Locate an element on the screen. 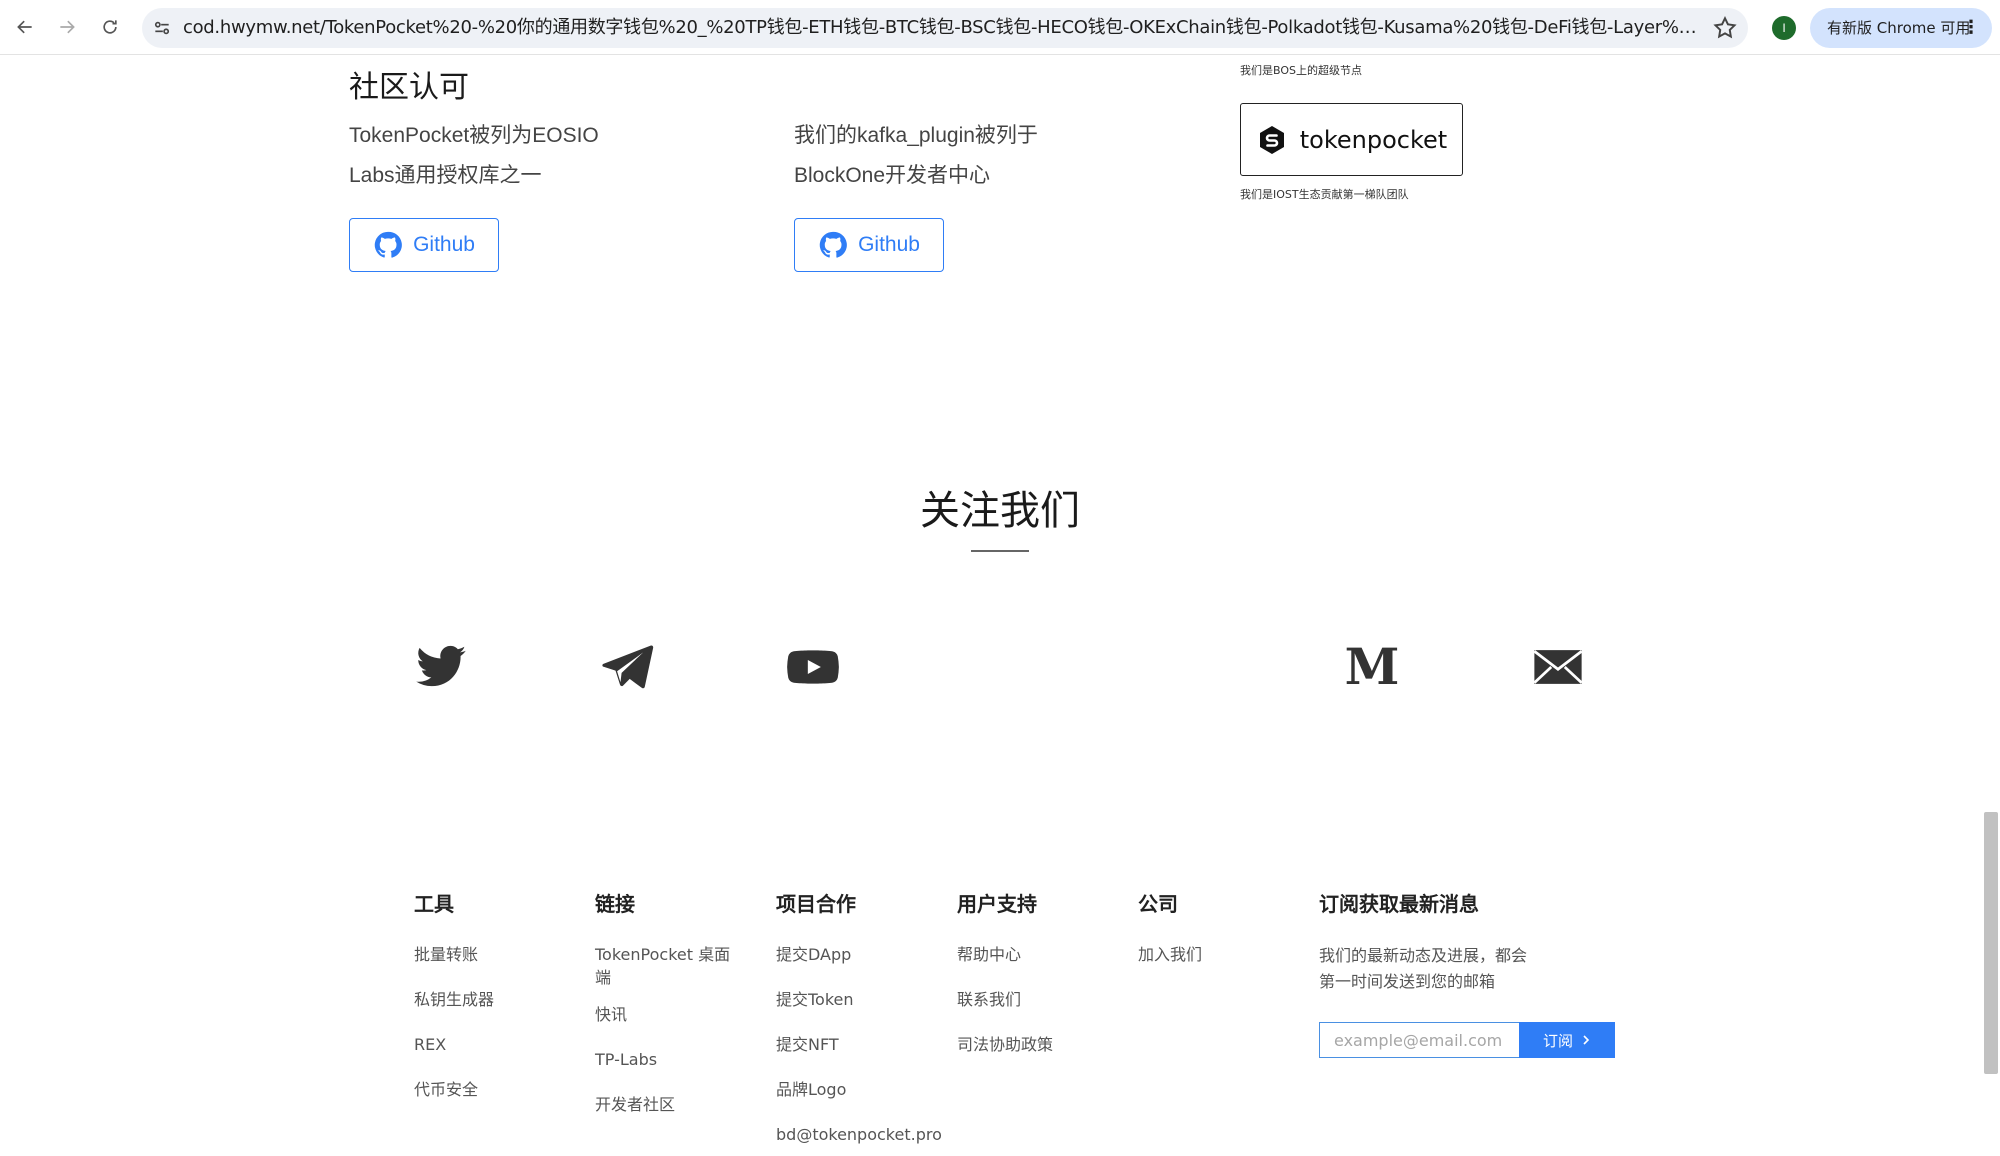 The width and height of the screenshot is (2000, 1156). cert-2-line2: BlockOne开发者中心 is located at coordinates (892, 175).